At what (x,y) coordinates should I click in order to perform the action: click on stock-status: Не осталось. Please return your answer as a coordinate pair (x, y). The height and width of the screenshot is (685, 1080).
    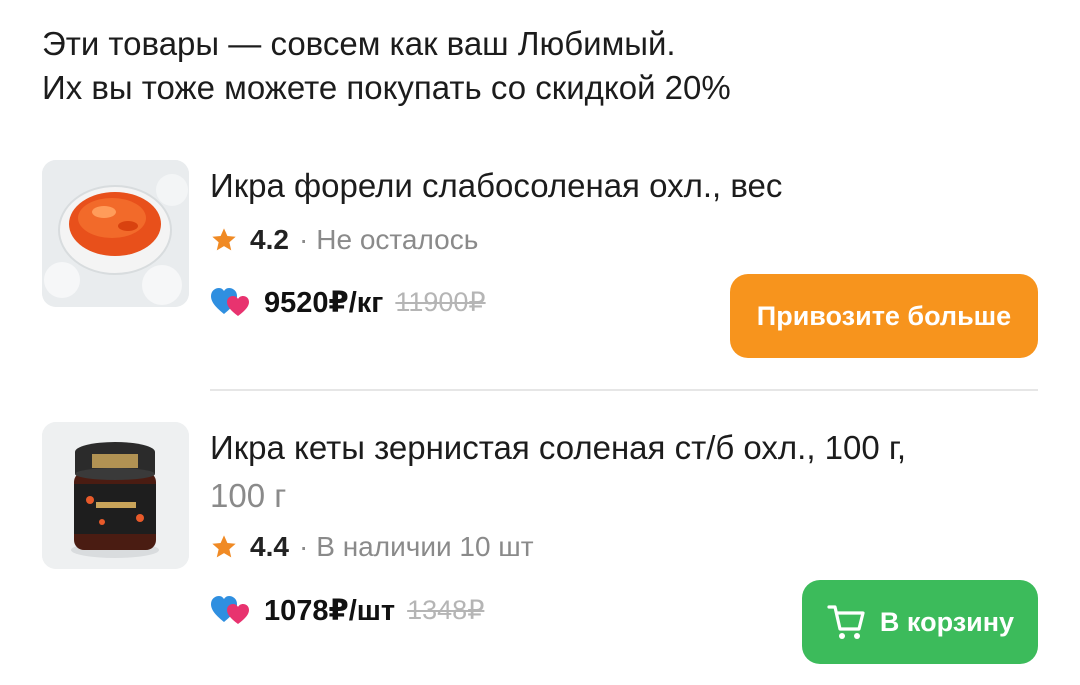
    Looking at the image, I should click on (397, 239).